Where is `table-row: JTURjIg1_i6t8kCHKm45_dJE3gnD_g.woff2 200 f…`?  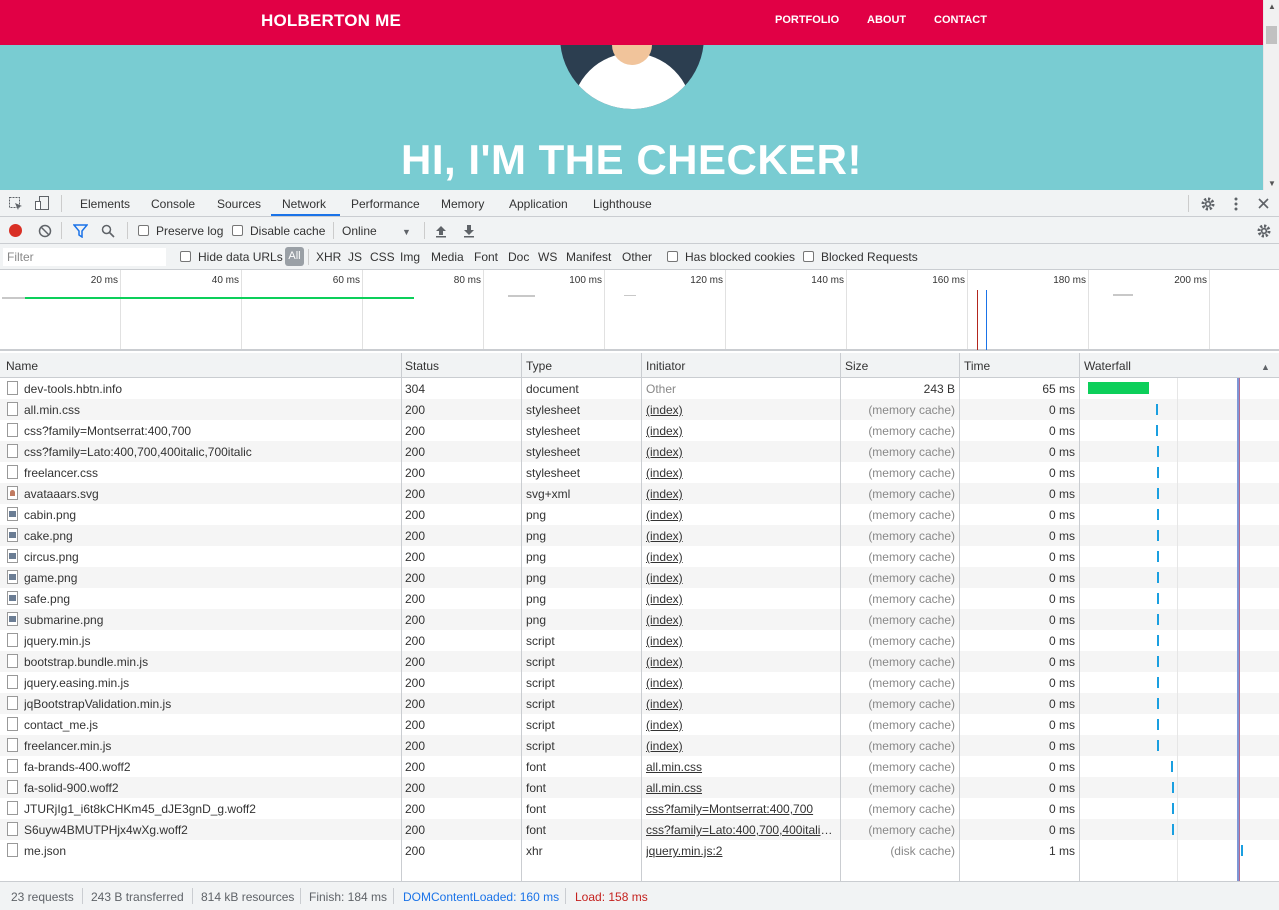
table-row: JTURjIg1_i6t8kCHKm45_dJE3gnD_g.woff2 200 f… is located at coordinates (639, 808).